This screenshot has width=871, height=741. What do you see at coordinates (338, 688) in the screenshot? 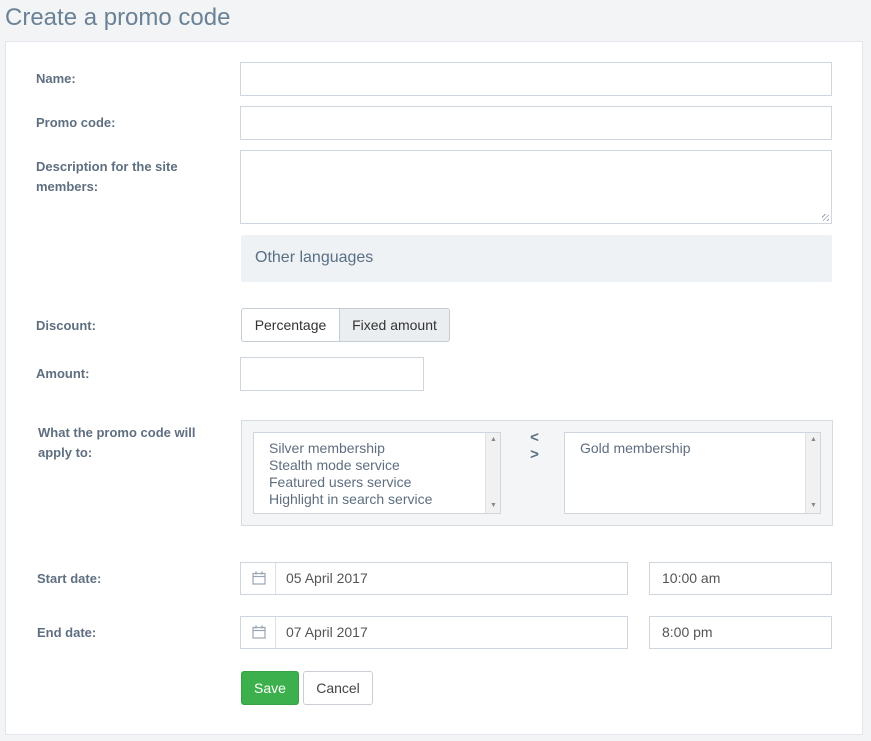
I see `cancel-button: Cancel` at bounding box center [338, 688].